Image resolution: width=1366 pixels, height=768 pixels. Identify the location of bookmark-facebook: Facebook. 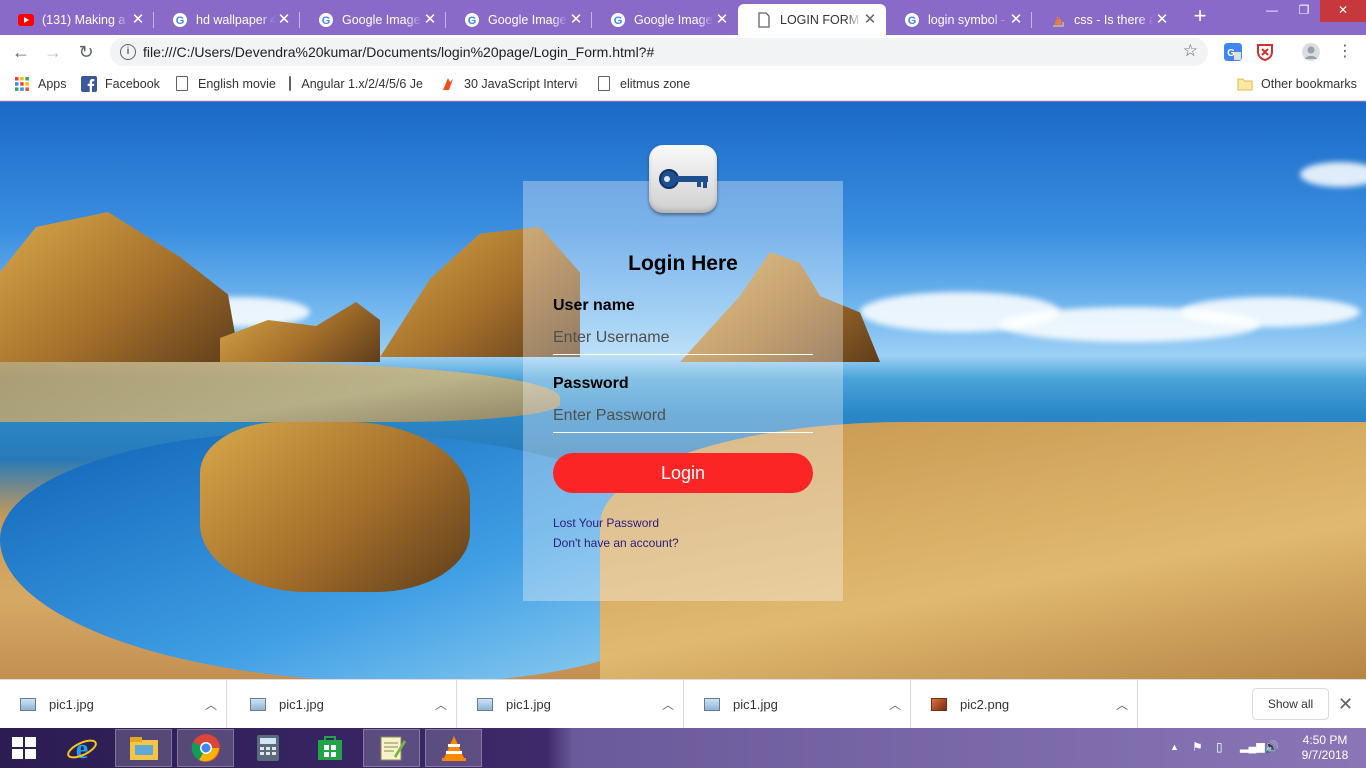
(120, 84).